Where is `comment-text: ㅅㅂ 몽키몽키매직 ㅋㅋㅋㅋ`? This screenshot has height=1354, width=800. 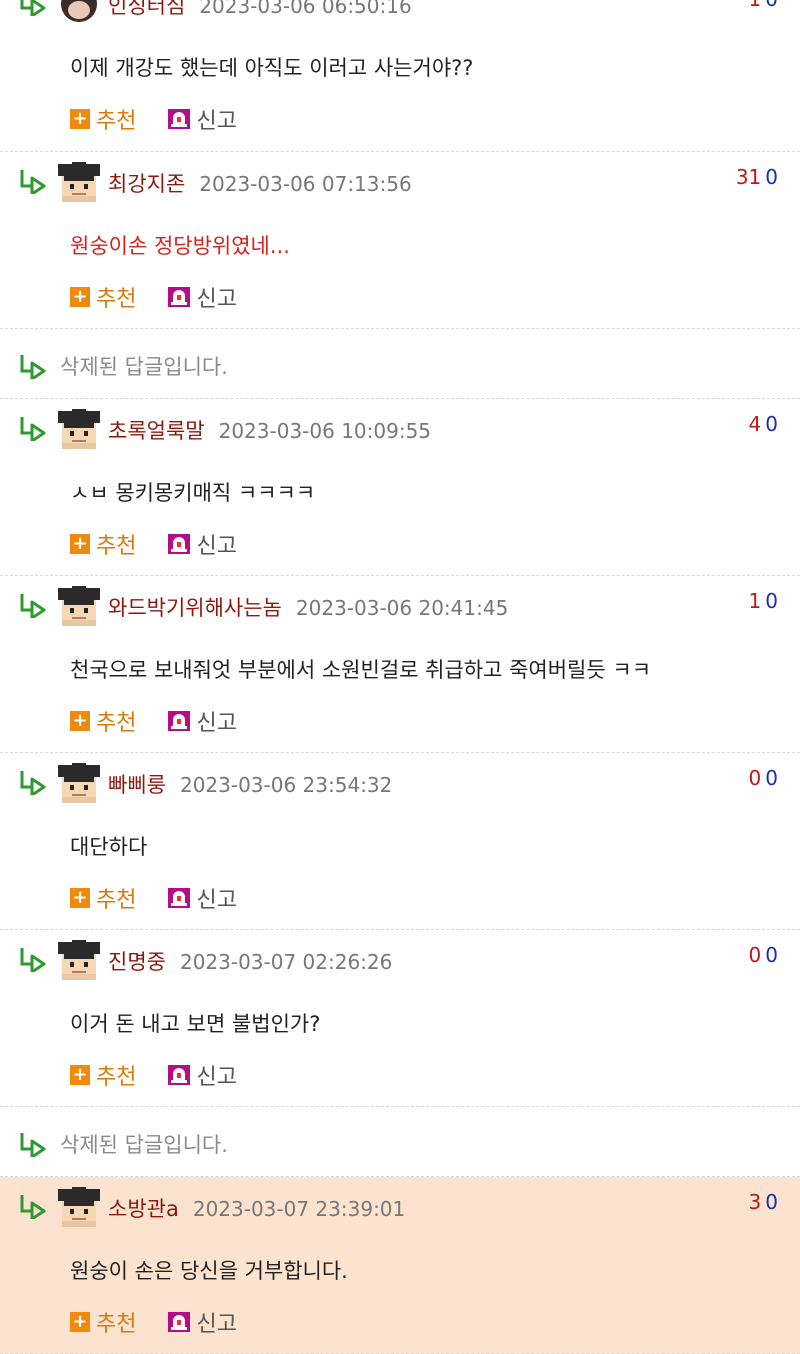 comment-text: ㅅㅂ 몽키몽키매직 ㅋㅋㅋㅋ is located at coordinates (193, 493).